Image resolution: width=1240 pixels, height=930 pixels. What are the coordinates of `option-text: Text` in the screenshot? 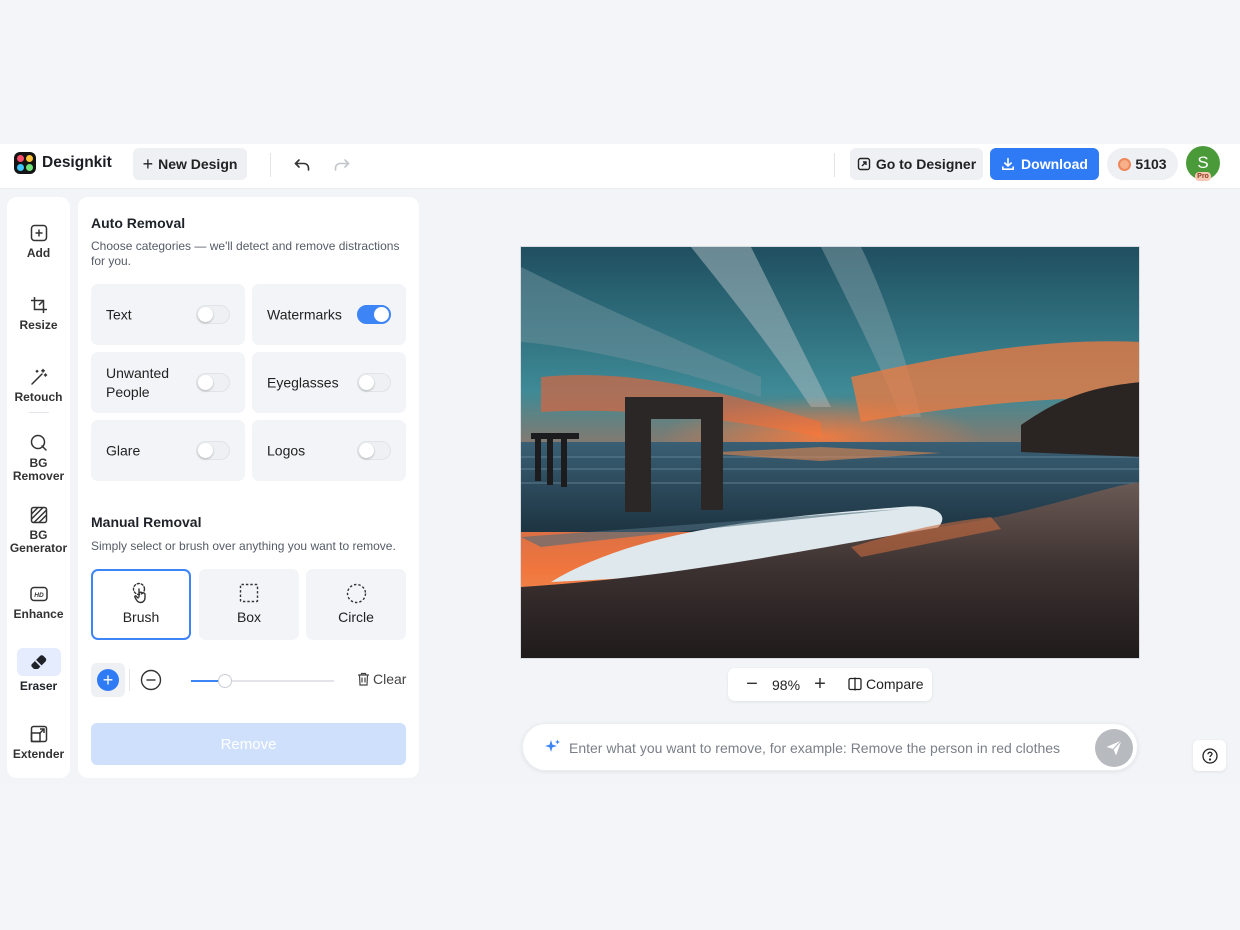 It's located at (168, 314).